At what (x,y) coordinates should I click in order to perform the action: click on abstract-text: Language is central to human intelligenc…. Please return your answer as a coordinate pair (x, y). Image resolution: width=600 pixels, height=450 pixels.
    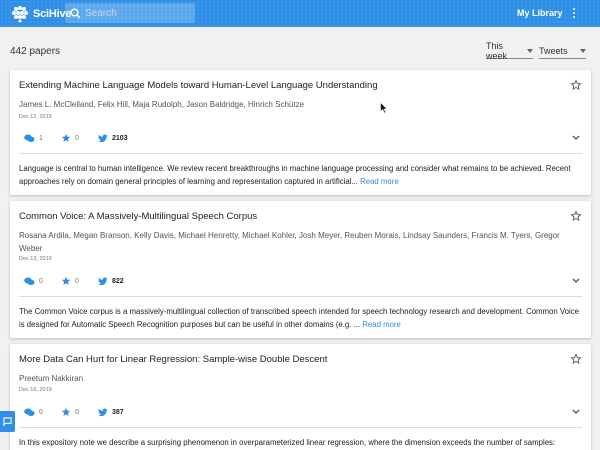
    Looking at the image, I should click on (295, 175).